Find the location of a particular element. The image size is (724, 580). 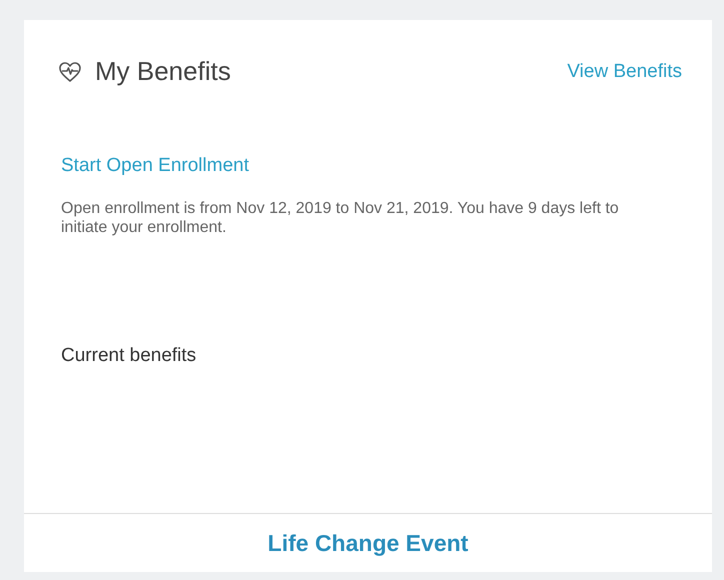

life-change-event-link: Life Change Event is located at coordinates (368, 543).